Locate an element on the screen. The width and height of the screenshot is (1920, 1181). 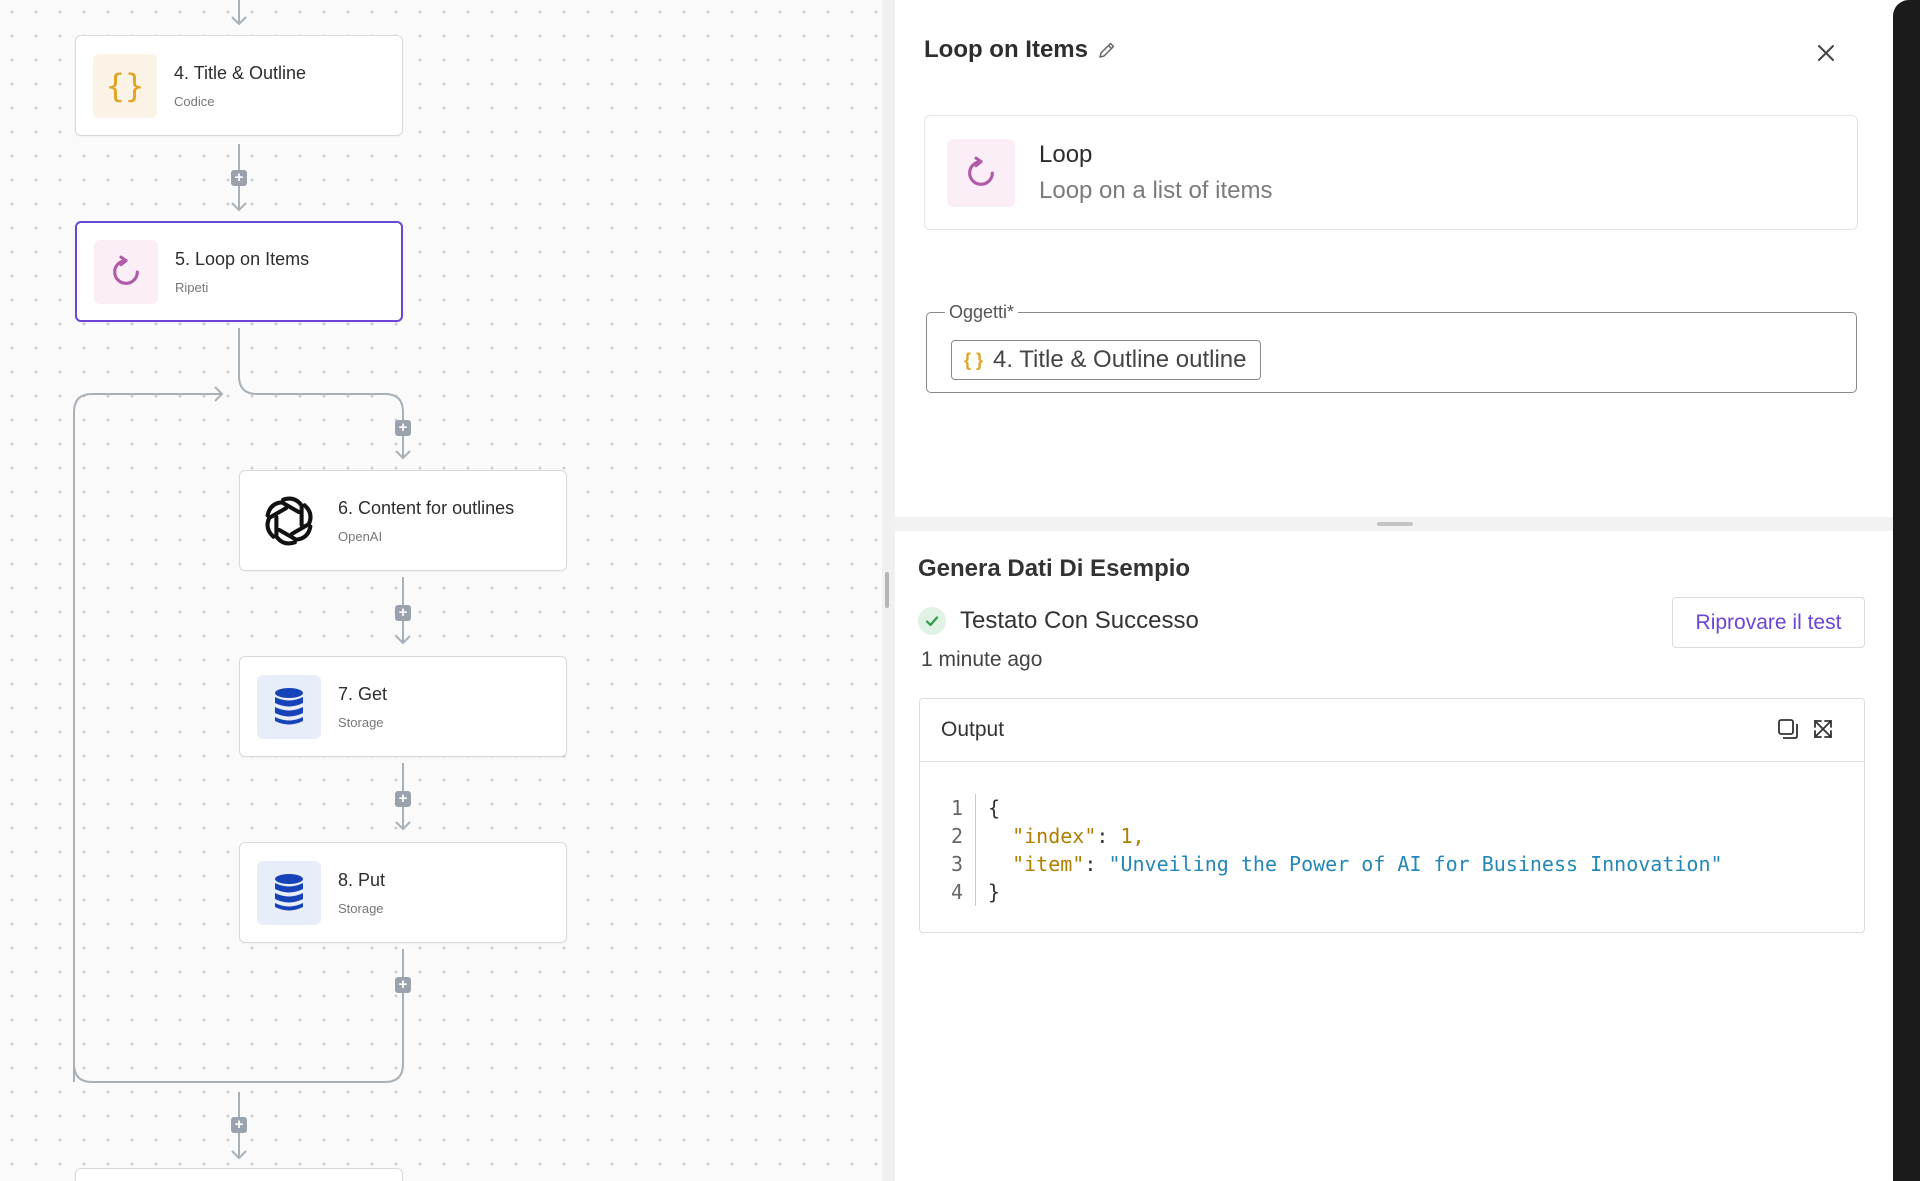
line-number: 2 is located at coordinates (963, 836).